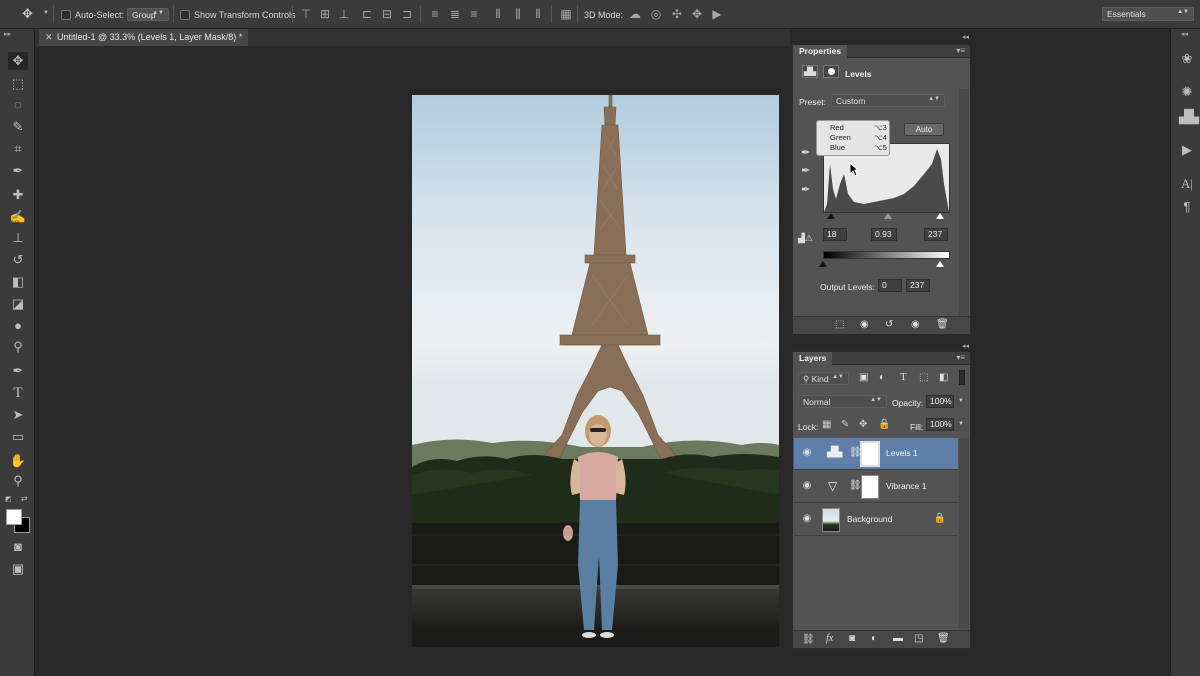 This screenshot has height=676, width=1200. What do you see at coordinates (903, 377) in the screenshot?
I see `filter-type-icon: T` at bounding box center [903, 377].